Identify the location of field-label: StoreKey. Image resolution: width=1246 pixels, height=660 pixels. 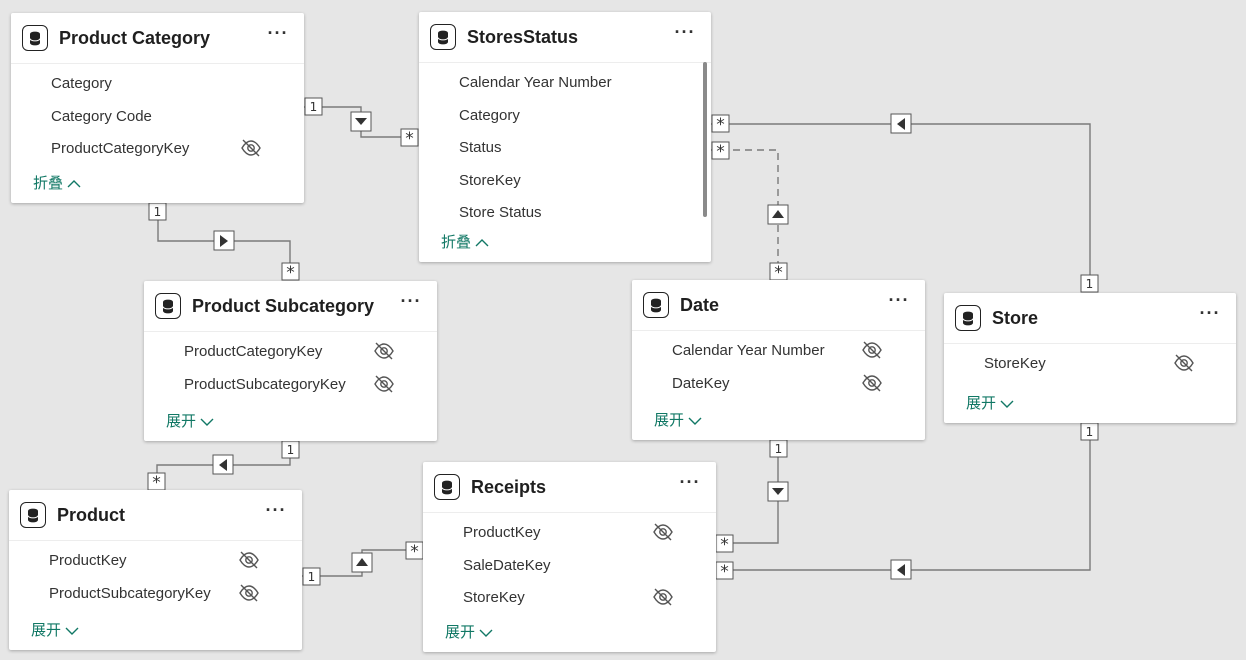
(1015, 363).